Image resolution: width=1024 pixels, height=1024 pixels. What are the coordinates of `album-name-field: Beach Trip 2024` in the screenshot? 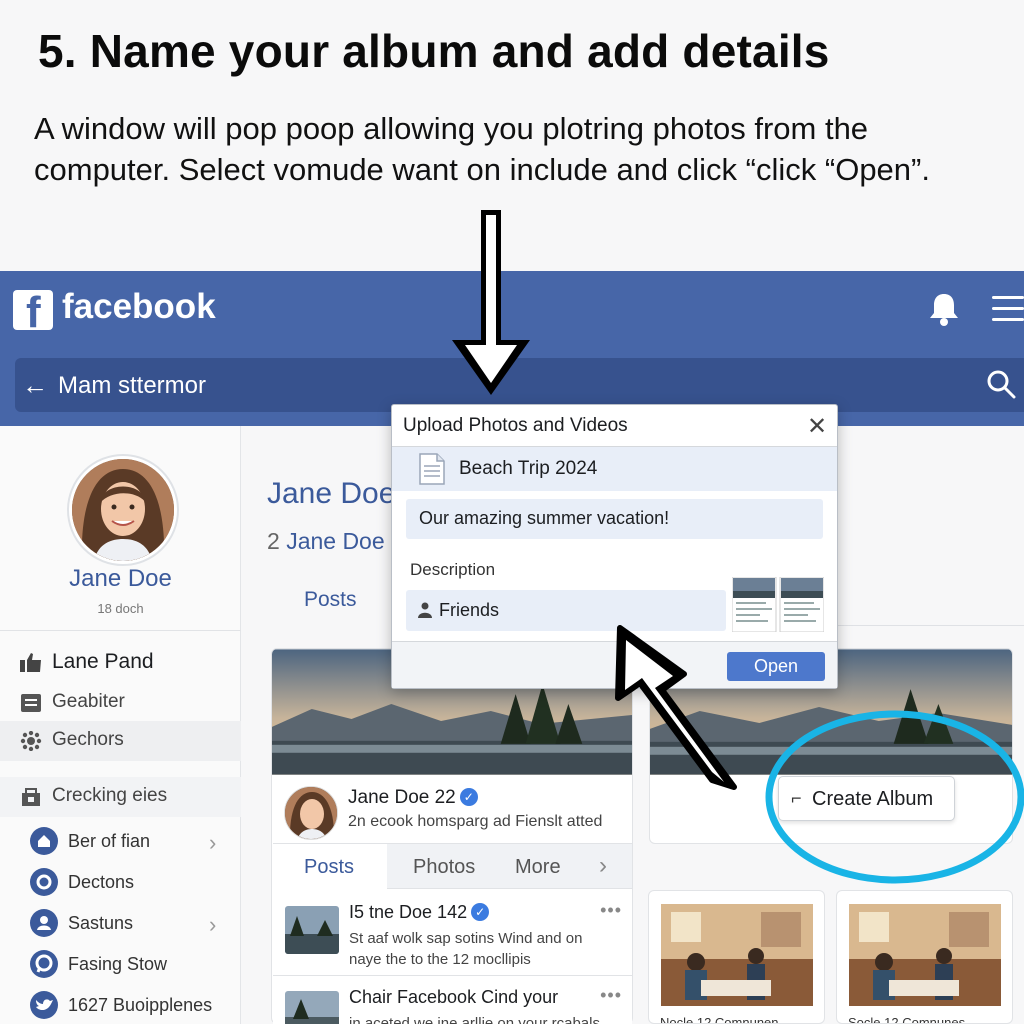 It's located at (614, 469).